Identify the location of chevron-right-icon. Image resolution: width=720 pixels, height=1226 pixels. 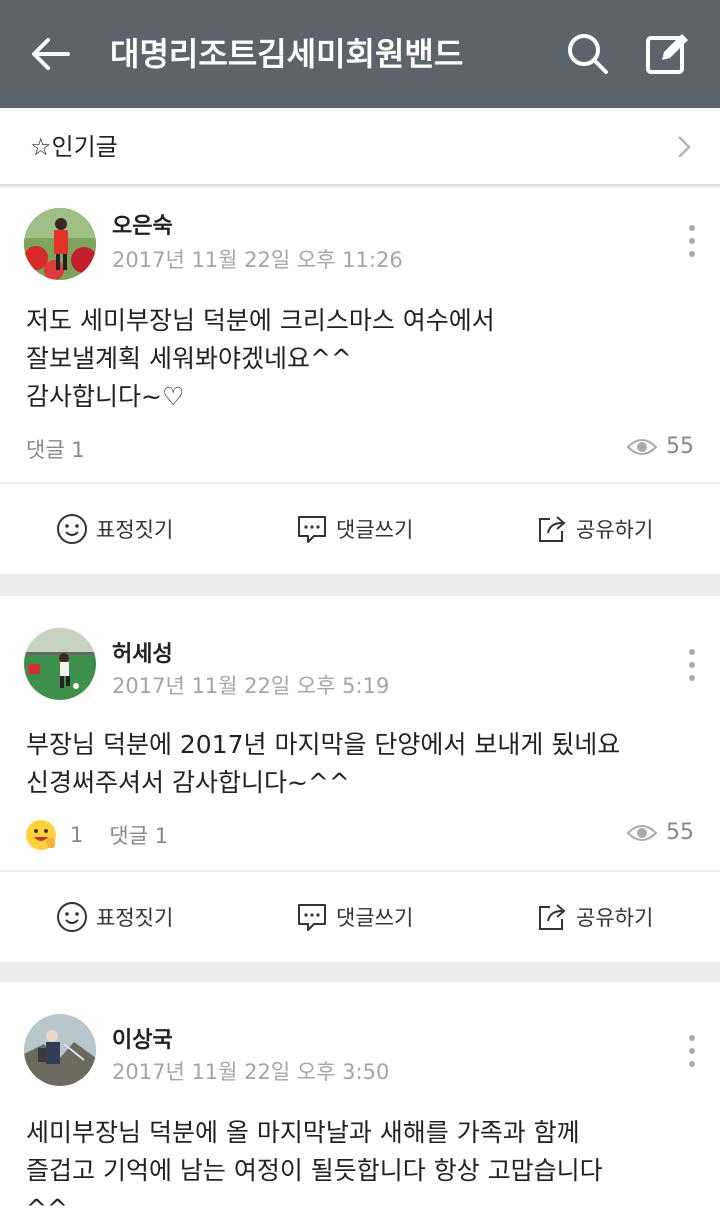
(684, 147).